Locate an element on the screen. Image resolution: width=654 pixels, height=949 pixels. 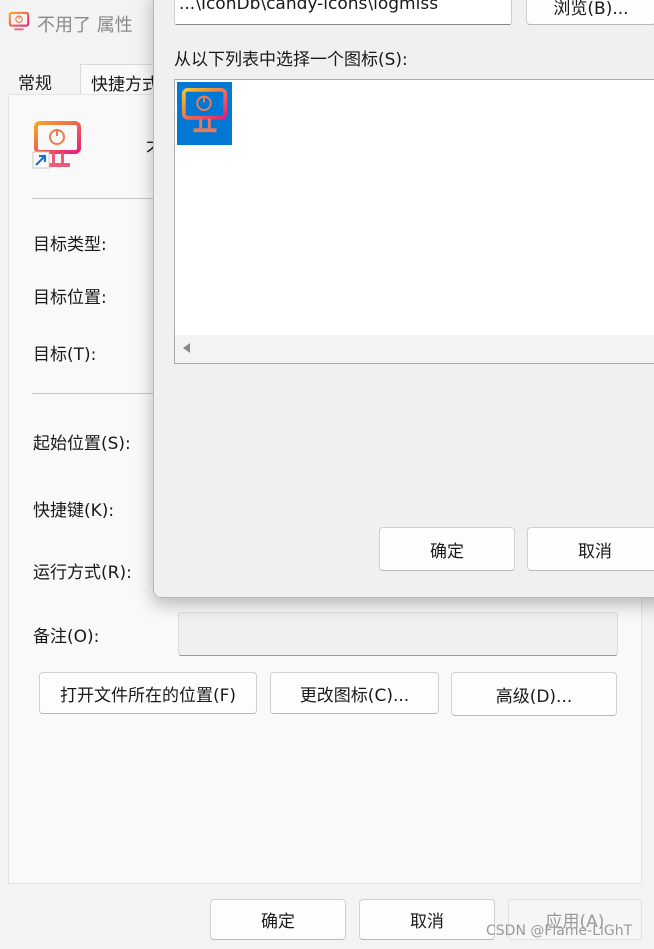
scroll-left-arrow-icon is located at coordinates (186, 348).